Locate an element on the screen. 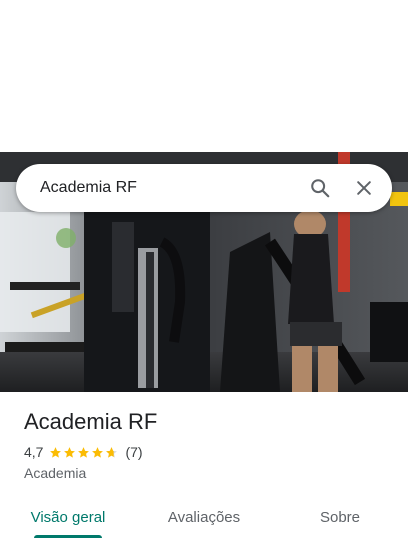  place-category: Academia is located at coordinates (208, 473).